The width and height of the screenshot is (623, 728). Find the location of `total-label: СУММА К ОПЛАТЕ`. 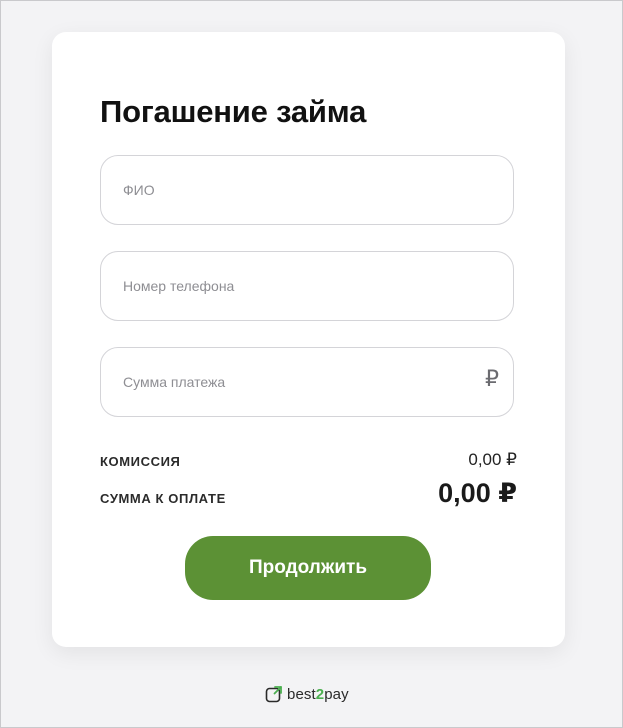

total-label: СУММА К ОПЛАТЕ is located at coordinates (163, 498).